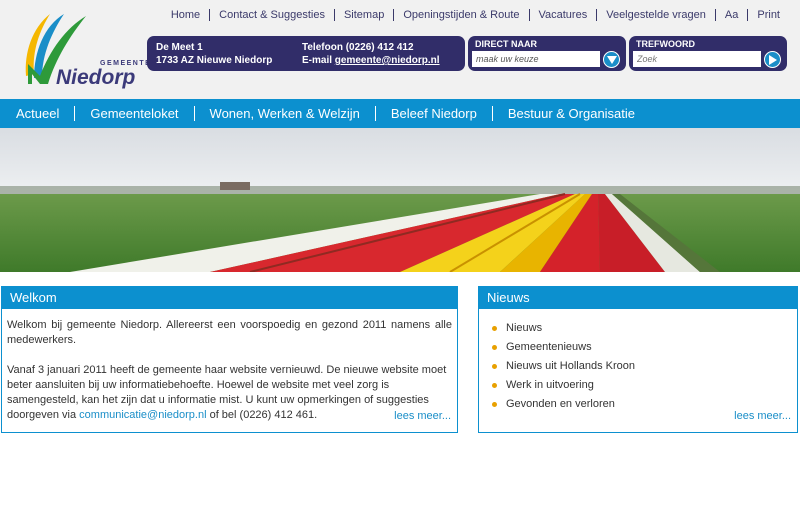 The width and height of the screenshot is (800, 530). What do you see at coordinates (560, 404) in the screenshot?
I see `nieuws-link-gevonden-verloren: Gevonden en verloren` at bounding box center [560, 404].